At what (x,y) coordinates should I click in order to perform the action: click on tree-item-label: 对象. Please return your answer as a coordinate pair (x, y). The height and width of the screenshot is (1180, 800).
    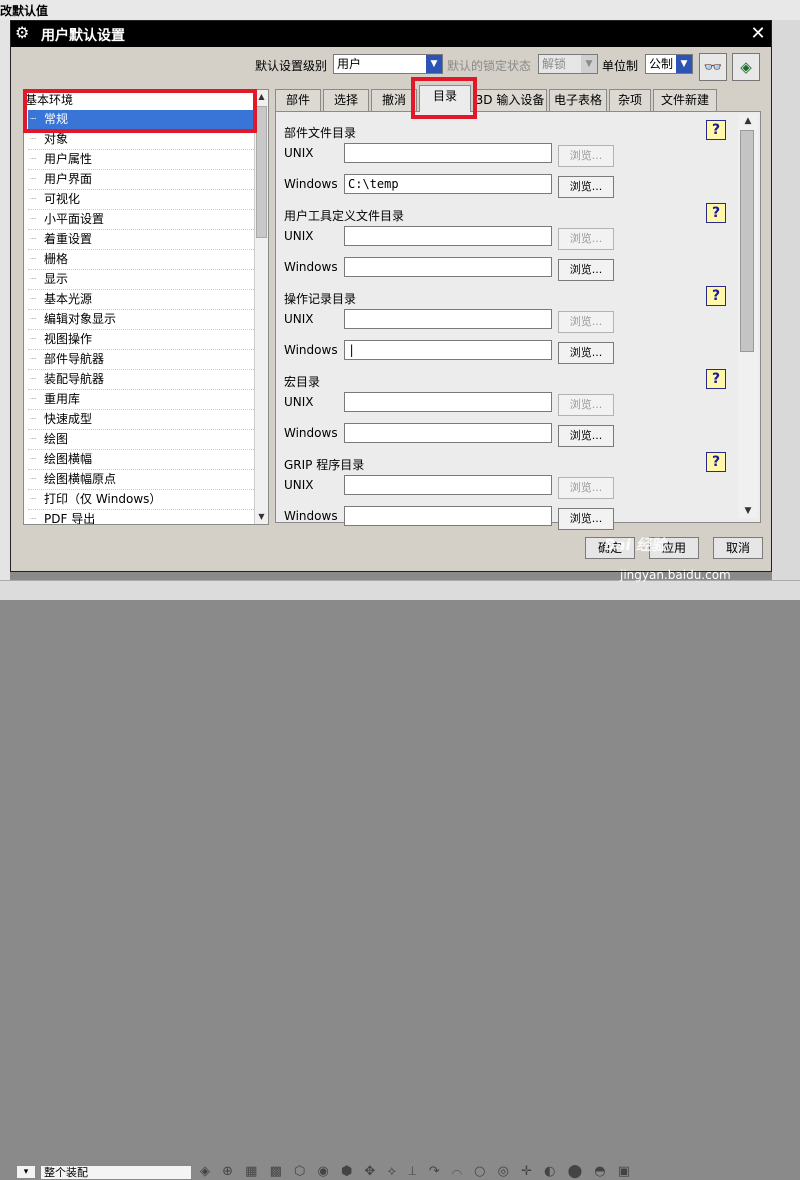
    Looking at the image, I should click on (56, 139).